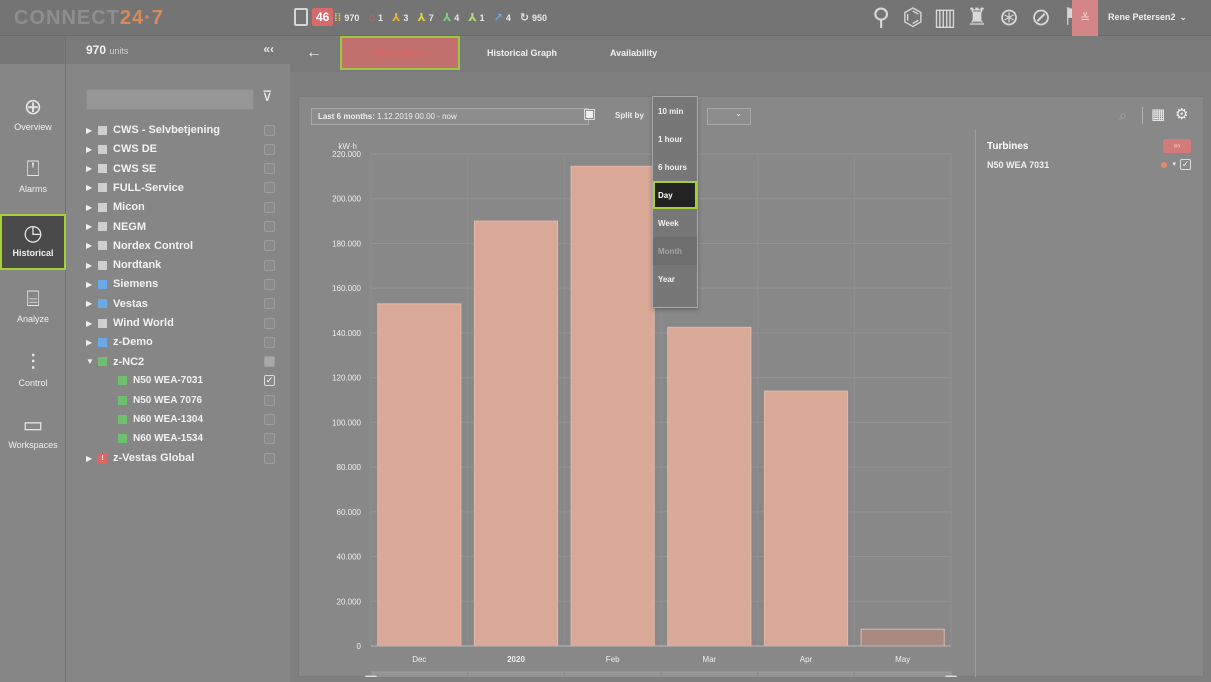  I want to click on nav-item-analyze: ⌸ Analyze, so click(33, 308).